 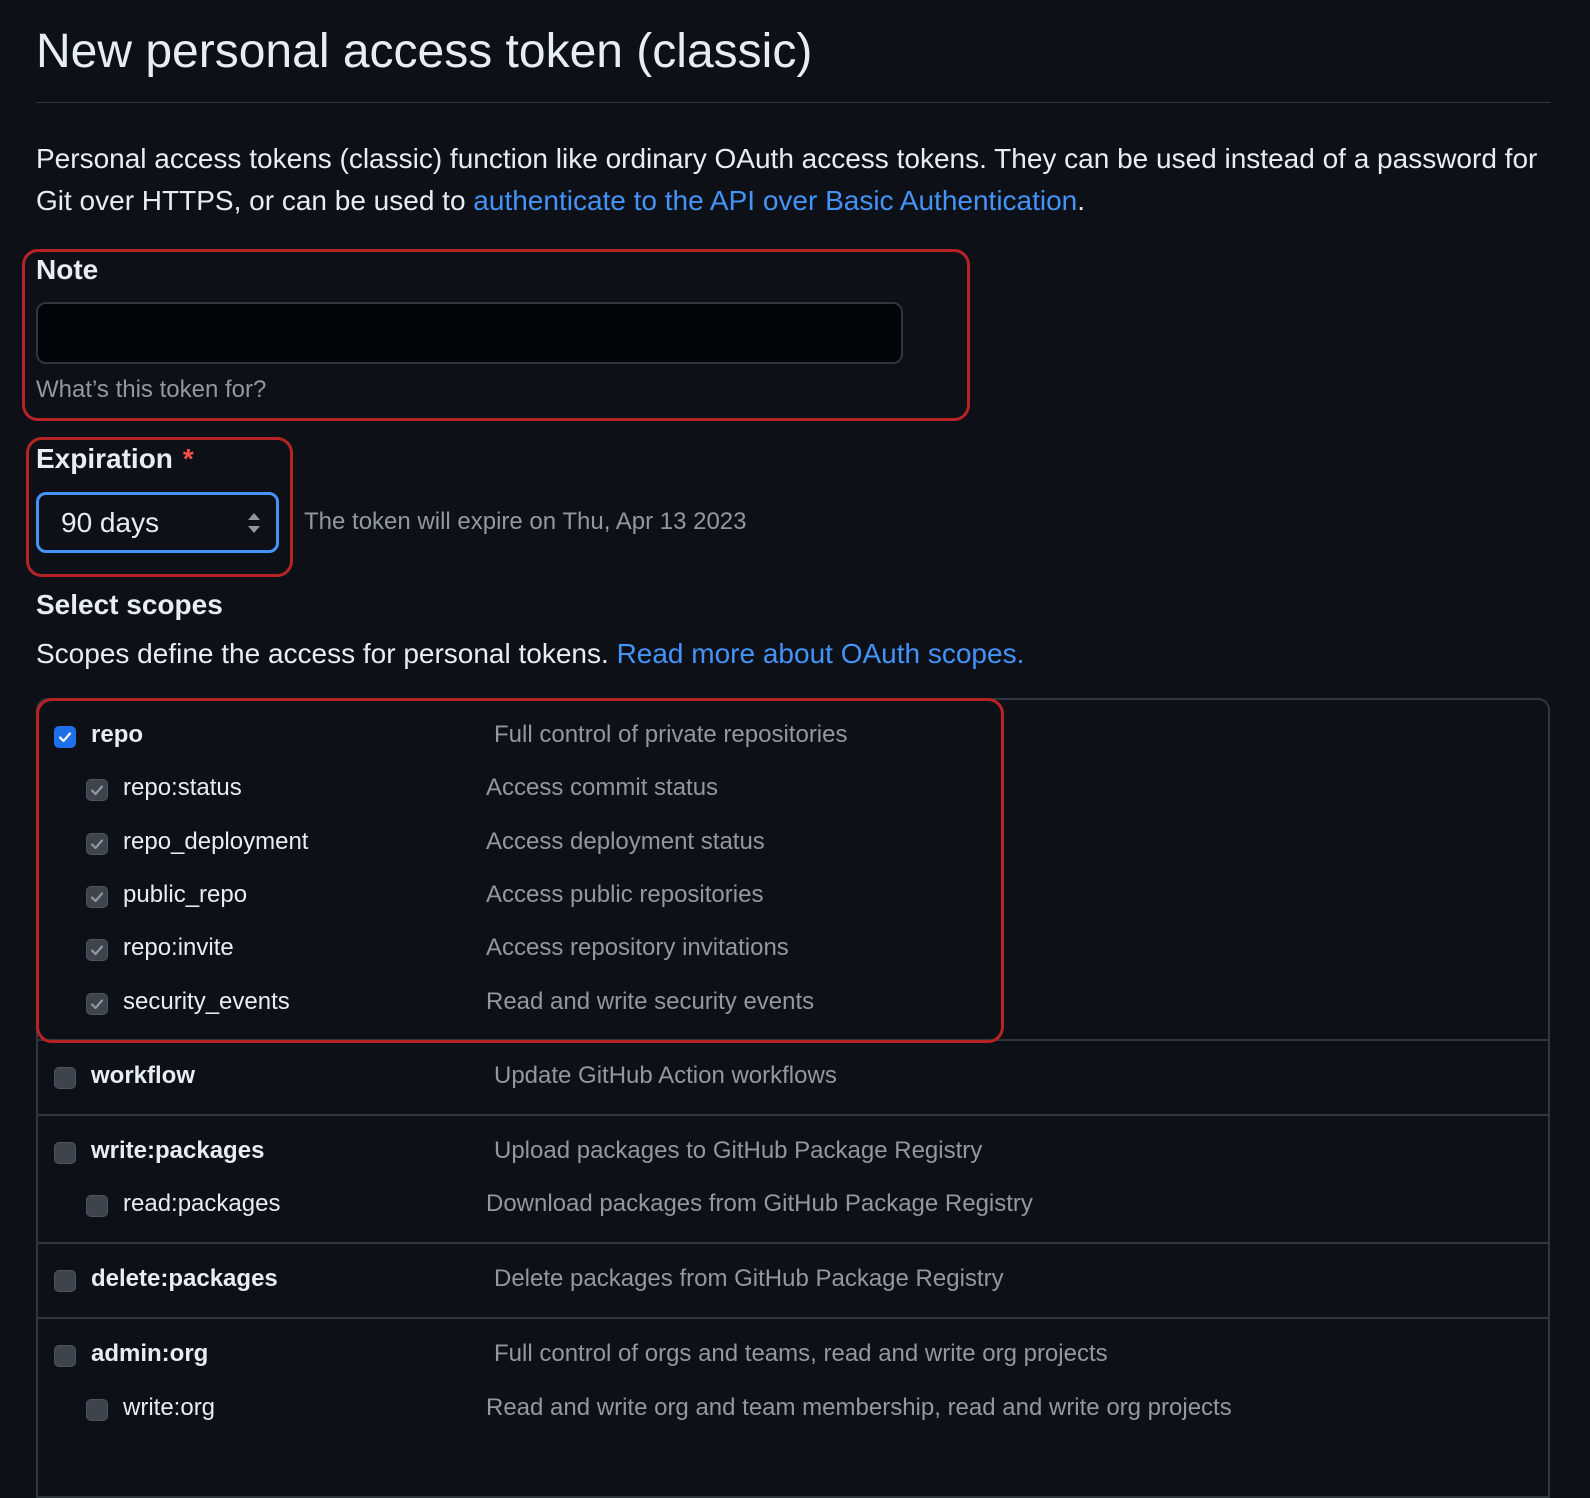 I want to click on scope-description: Access commit status, so click(x=602, y=787).